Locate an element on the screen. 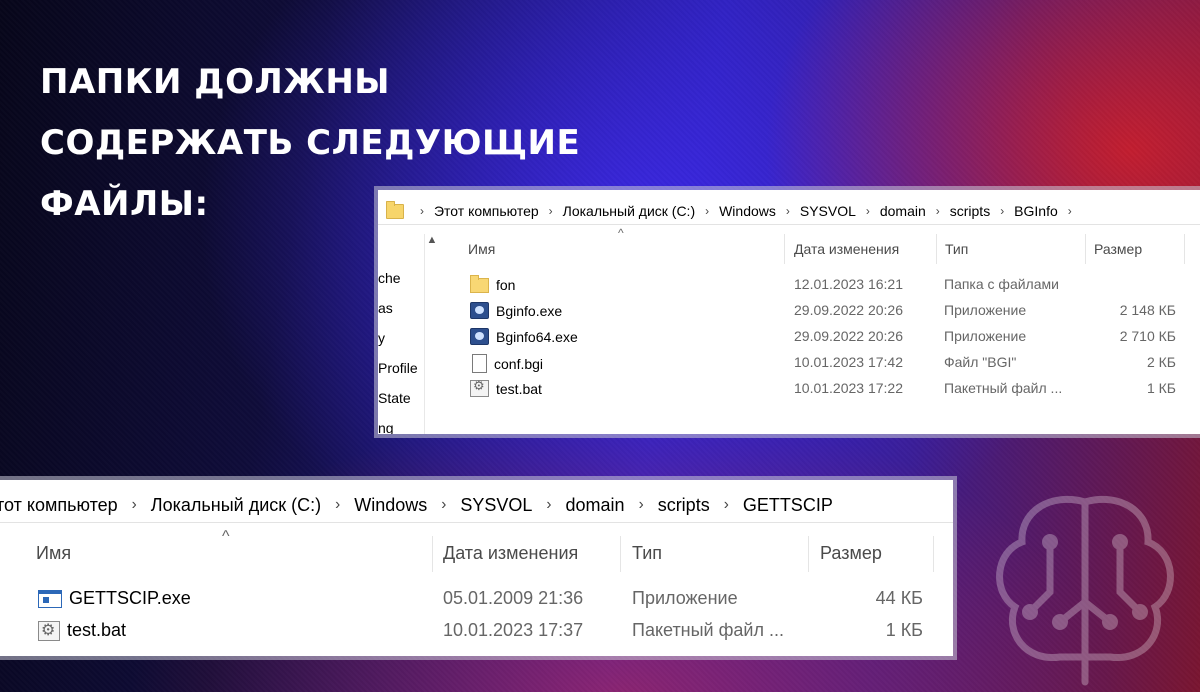 Image resolution: width=1200 pixels, height=692 pixels. file-size: 2 148 КБ is located at coordinates (1147, 310).